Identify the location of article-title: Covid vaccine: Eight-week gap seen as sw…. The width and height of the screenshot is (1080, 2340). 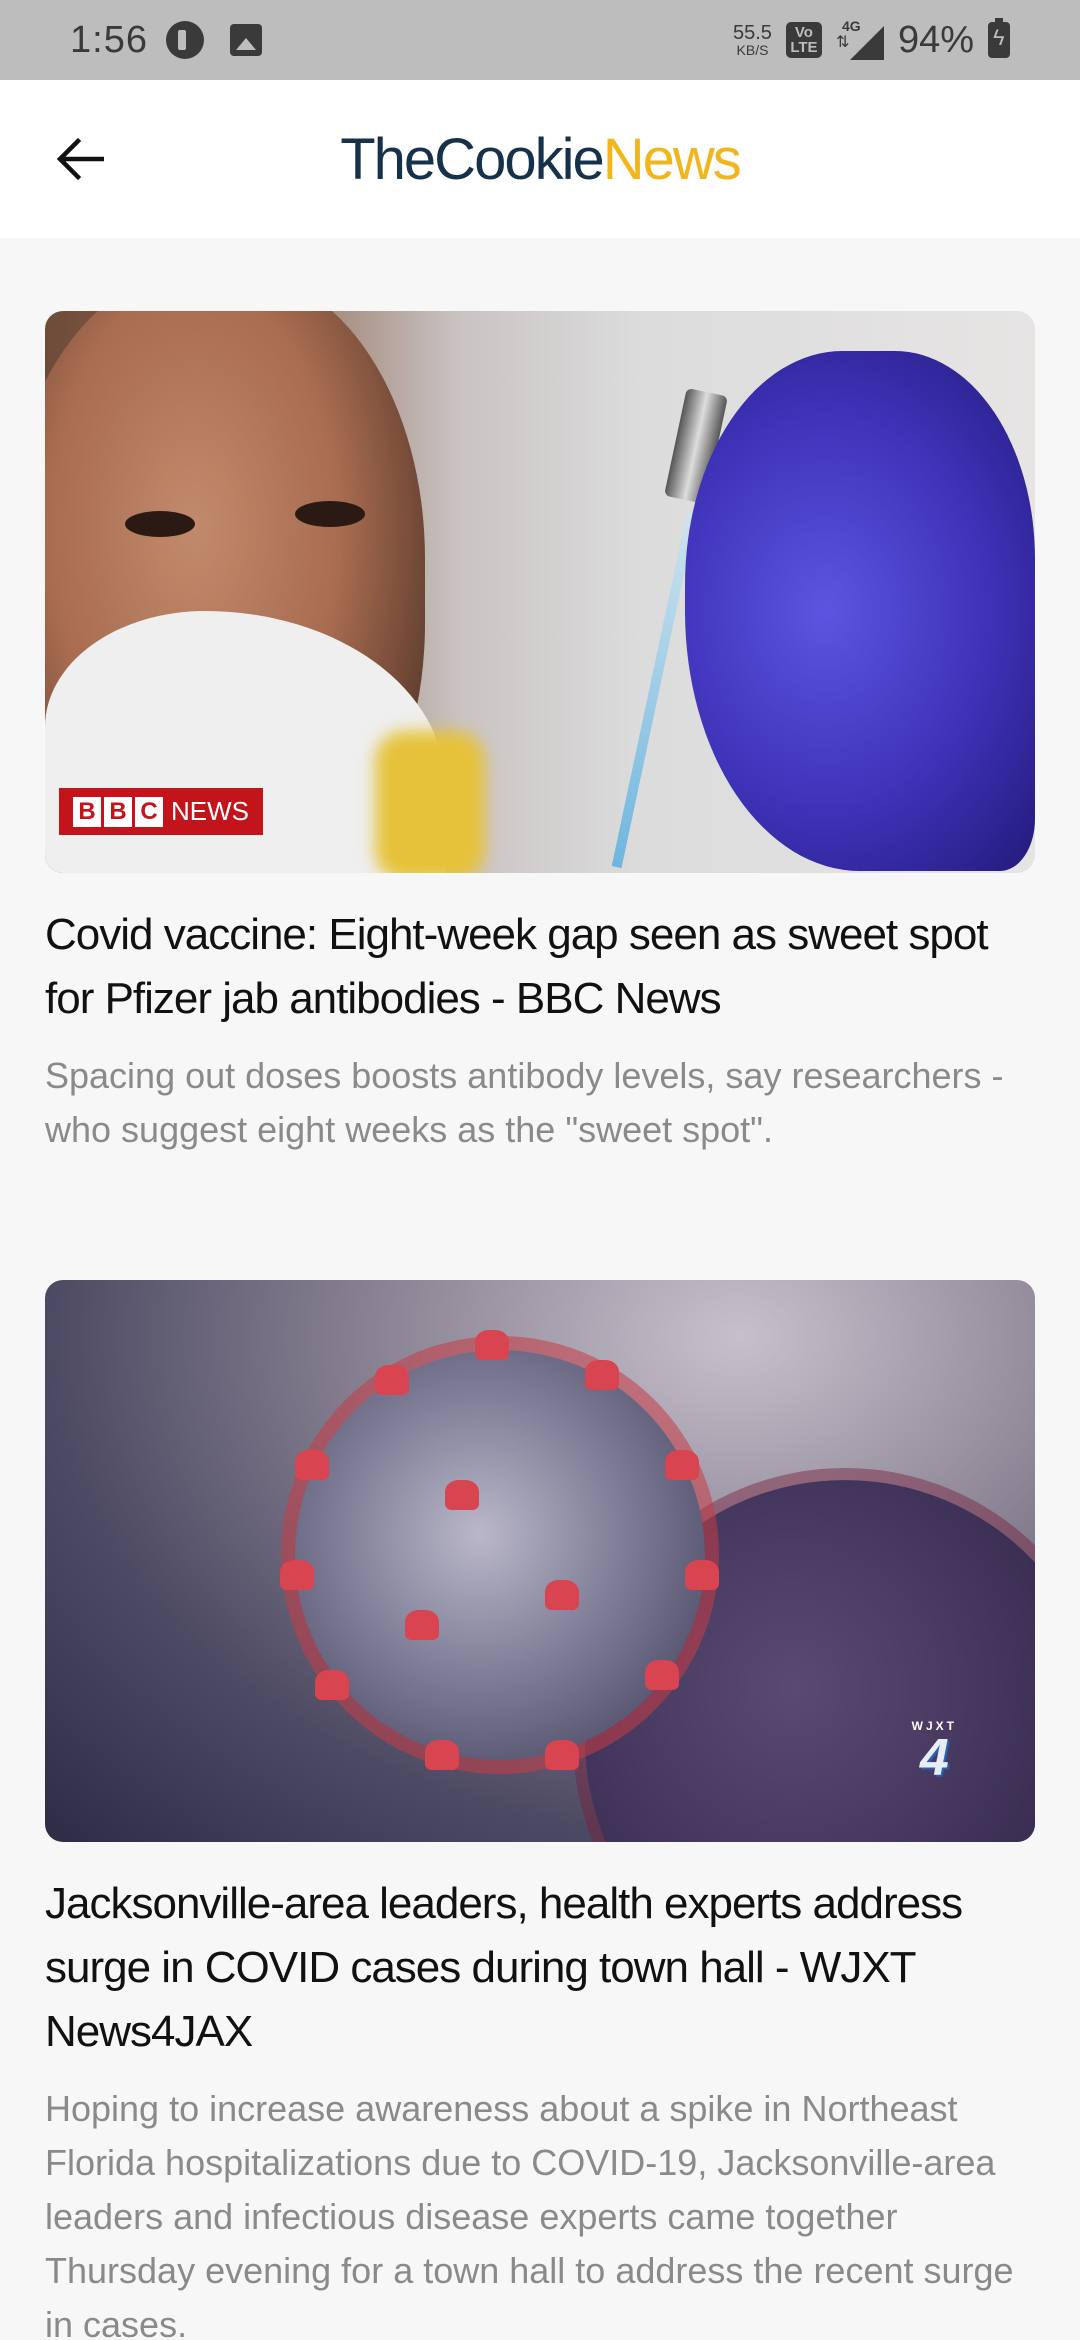
(540, 967).